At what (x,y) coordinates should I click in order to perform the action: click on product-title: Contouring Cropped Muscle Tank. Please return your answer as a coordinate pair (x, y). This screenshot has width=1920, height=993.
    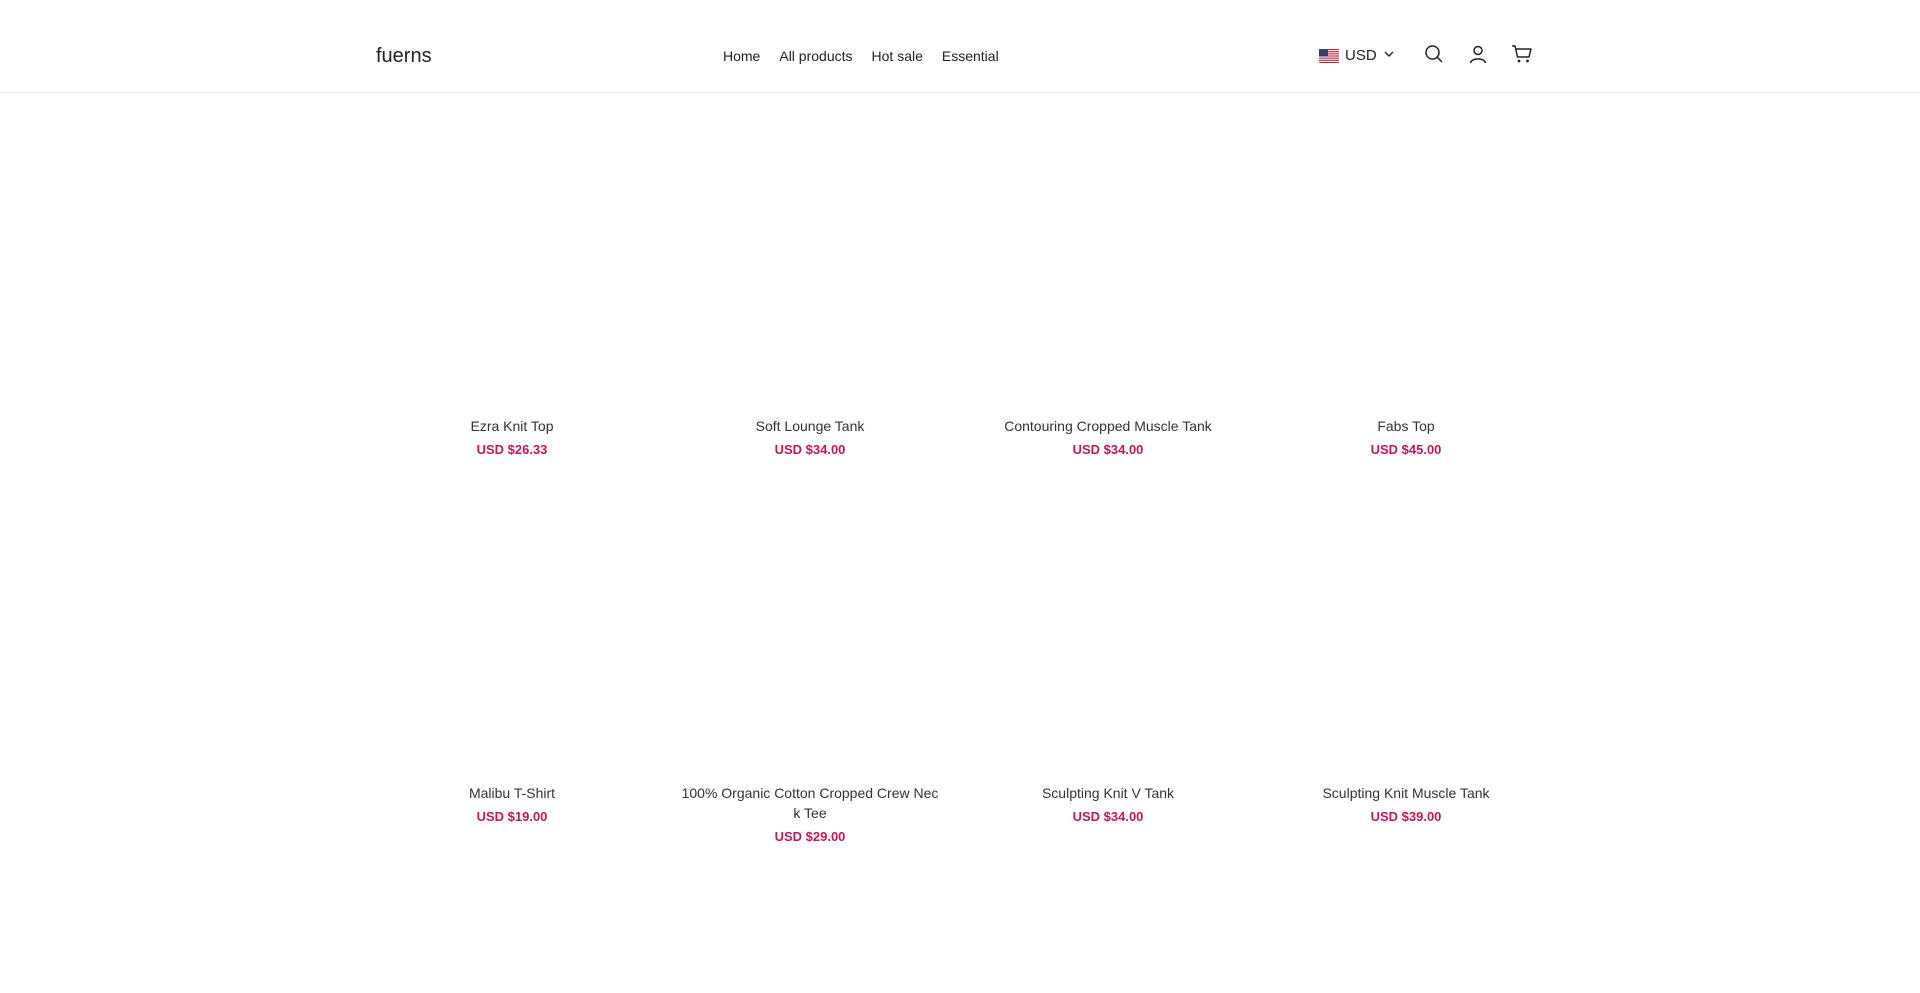
    Looking at the image, I should click on (1108, 426).